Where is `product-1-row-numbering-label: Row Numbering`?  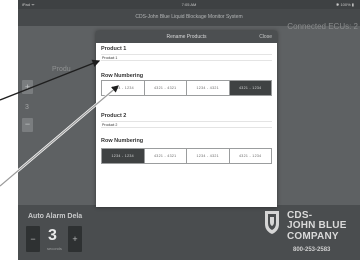
product-1-row-numbering-label: Row Numbering is located at coordinates (122, 76).